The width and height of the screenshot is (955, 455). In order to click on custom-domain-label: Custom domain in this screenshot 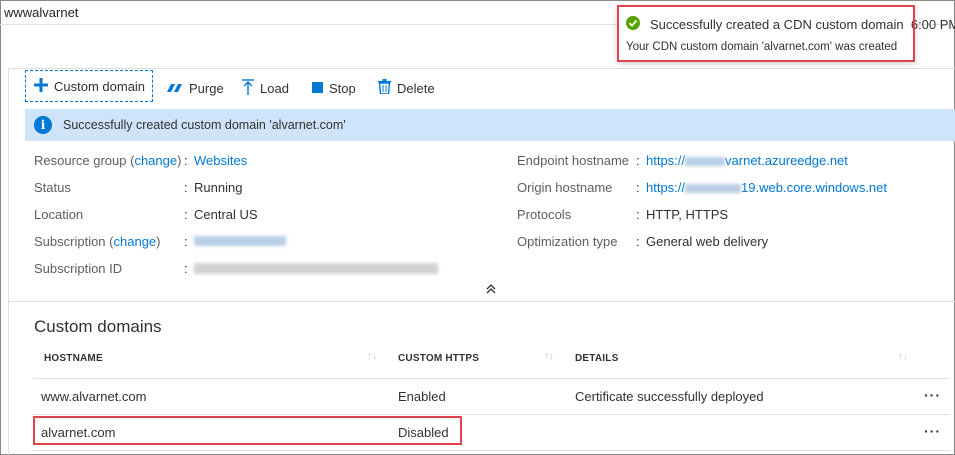, I will do `click(100, 86)`.